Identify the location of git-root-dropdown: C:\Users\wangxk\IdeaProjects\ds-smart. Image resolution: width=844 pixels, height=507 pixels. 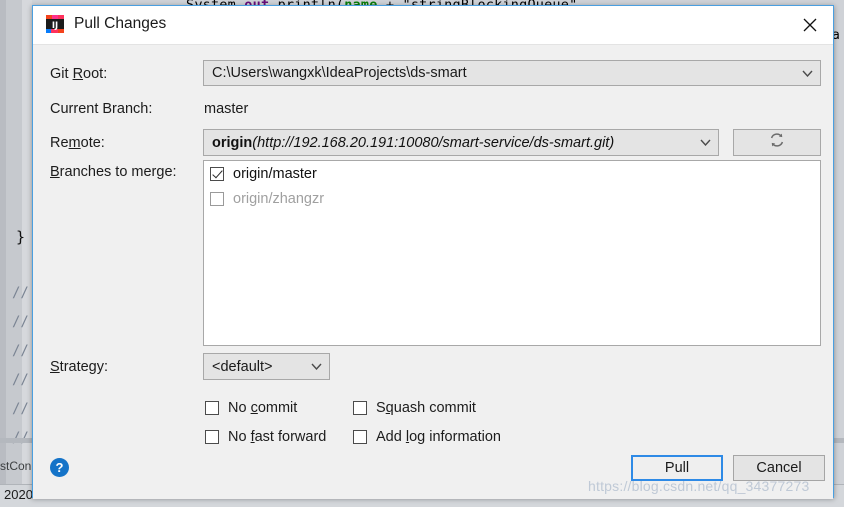
(512, 73).